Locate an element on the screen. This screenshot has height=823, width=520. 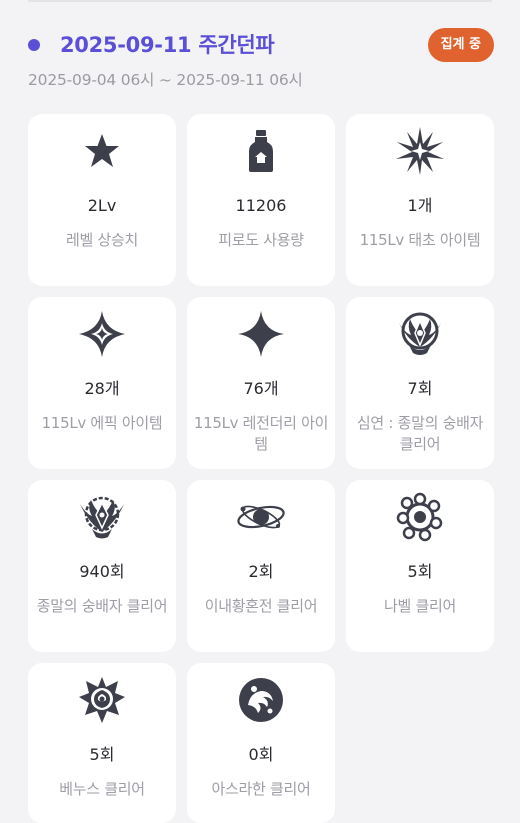
section-header: 2025-09-11 주간던파 집계 중 is located at coordinates (261, 46).